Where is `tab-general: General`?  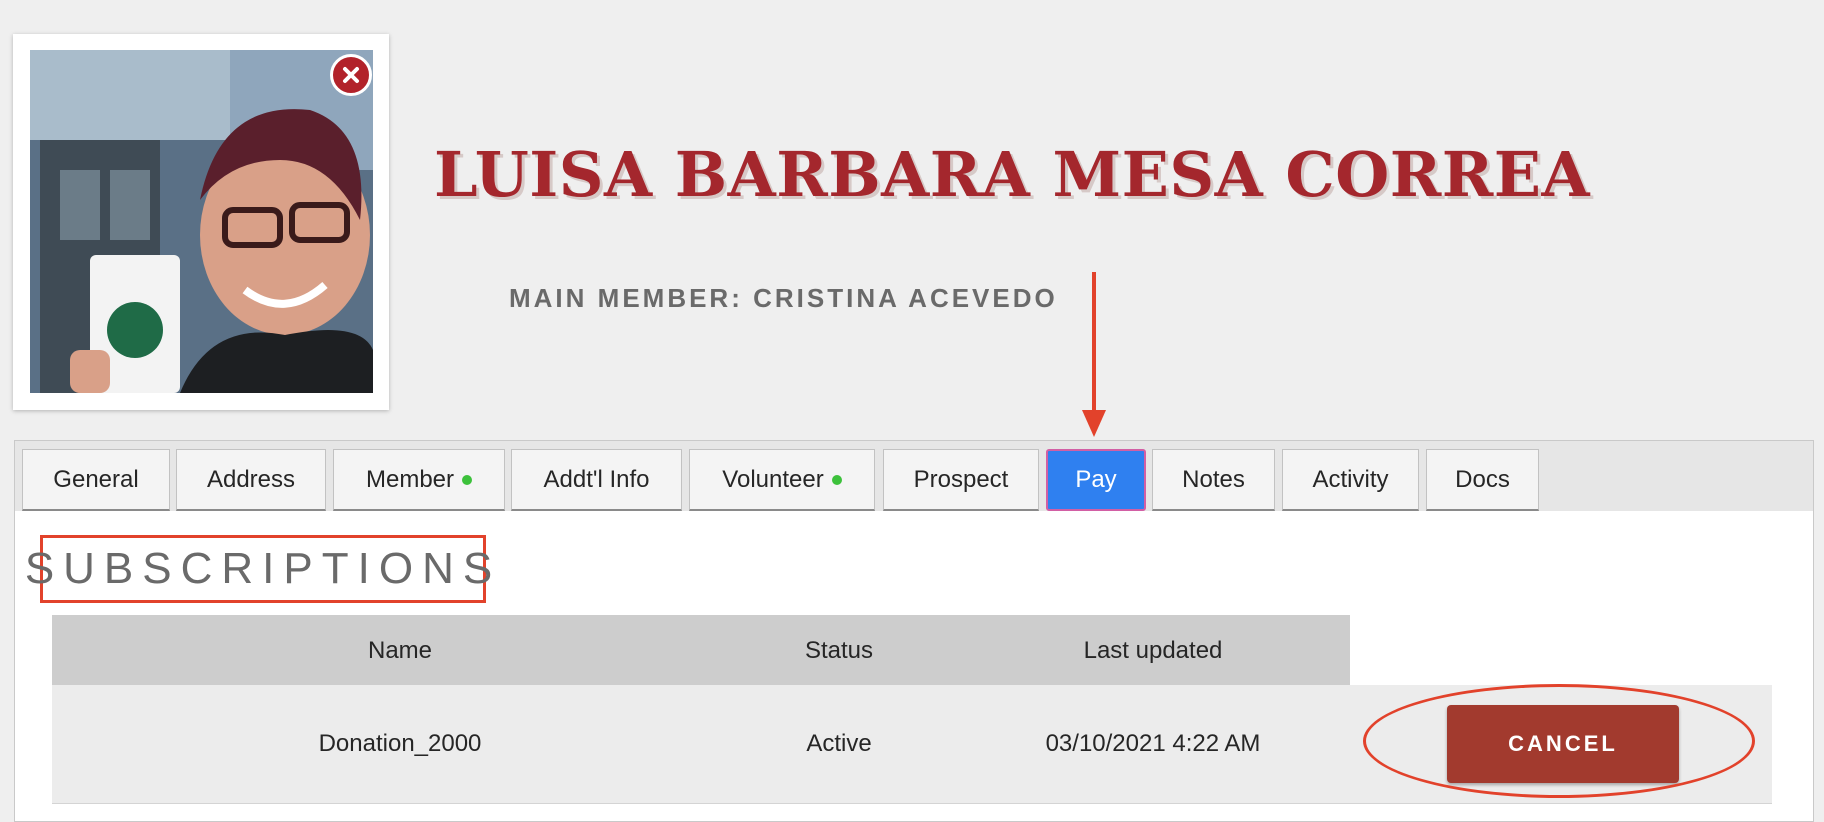
tab-general: General is located at coordinates (96, 480).